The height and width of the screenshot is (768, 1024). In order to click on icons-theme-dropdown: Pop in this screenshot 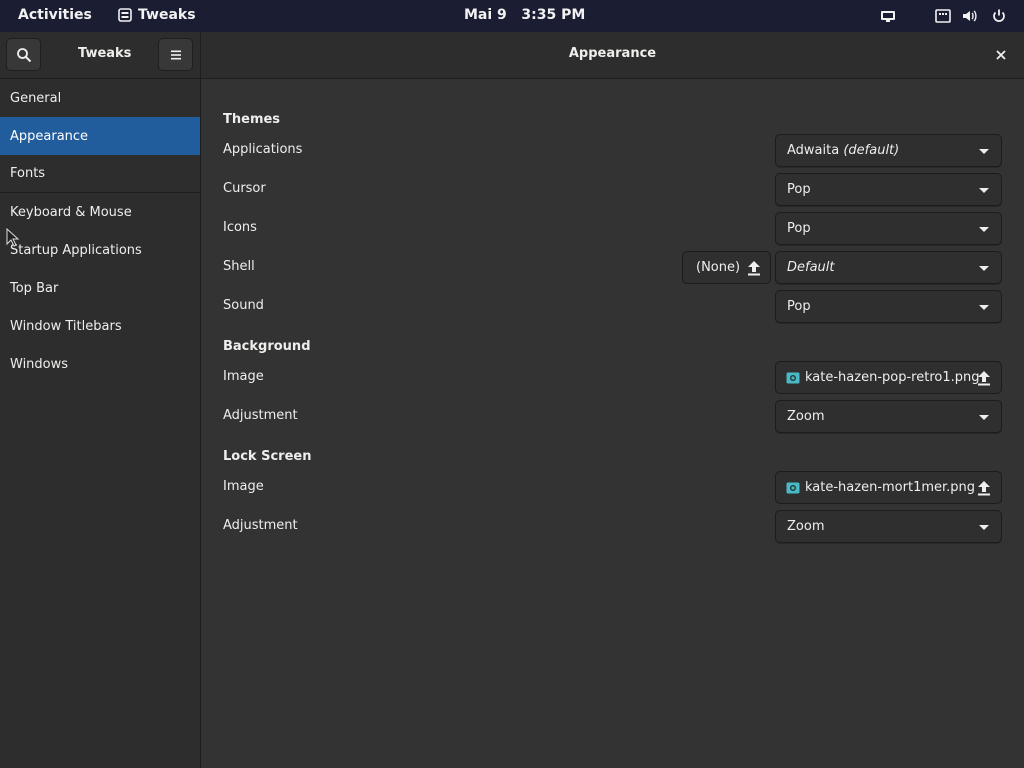, I will do `click(888, 228)`.